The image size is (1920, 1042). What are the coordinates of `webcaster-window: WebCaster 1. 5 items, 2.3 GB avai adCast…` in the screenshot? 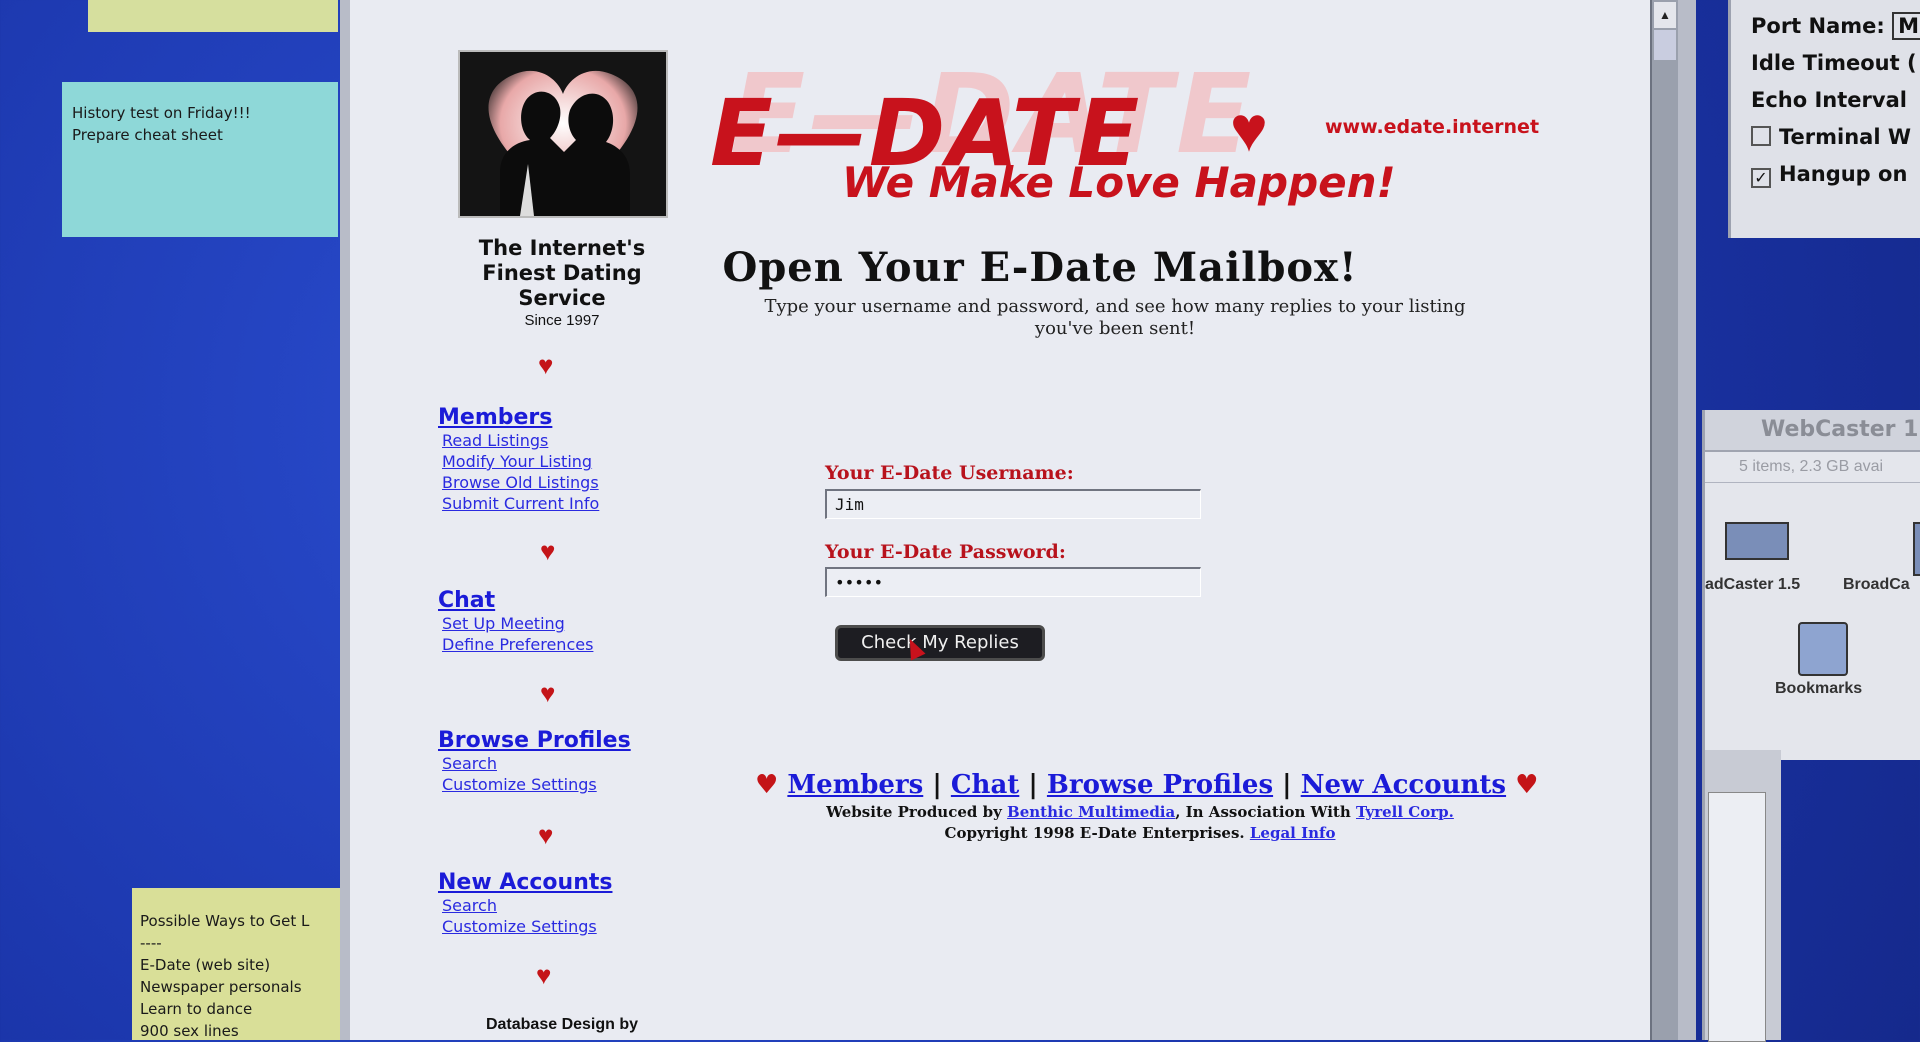 It's located at (1811, 585).